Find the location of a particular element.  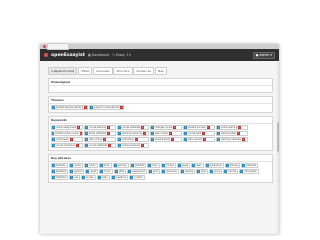

keyword-tag: i course work × is located at coordinates (199, 134).